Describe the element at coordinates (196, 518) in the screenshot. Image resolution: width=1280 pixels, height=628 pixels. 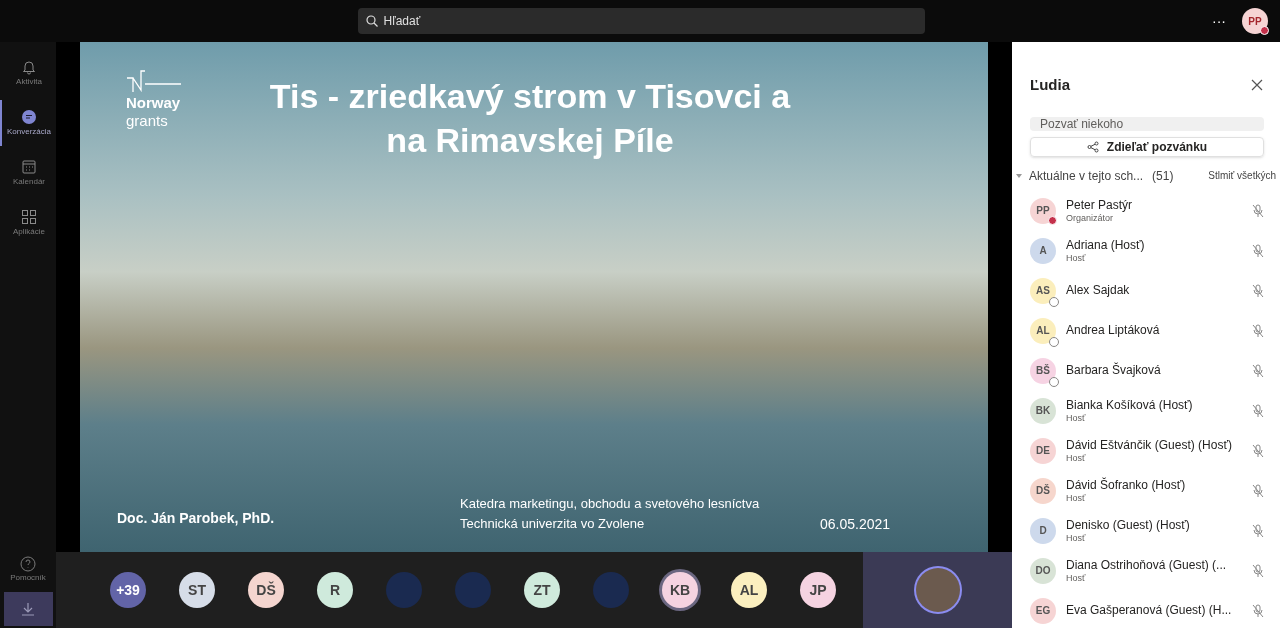
I see `author-text: Doc. Ján Parobek, PhD.` at that location.